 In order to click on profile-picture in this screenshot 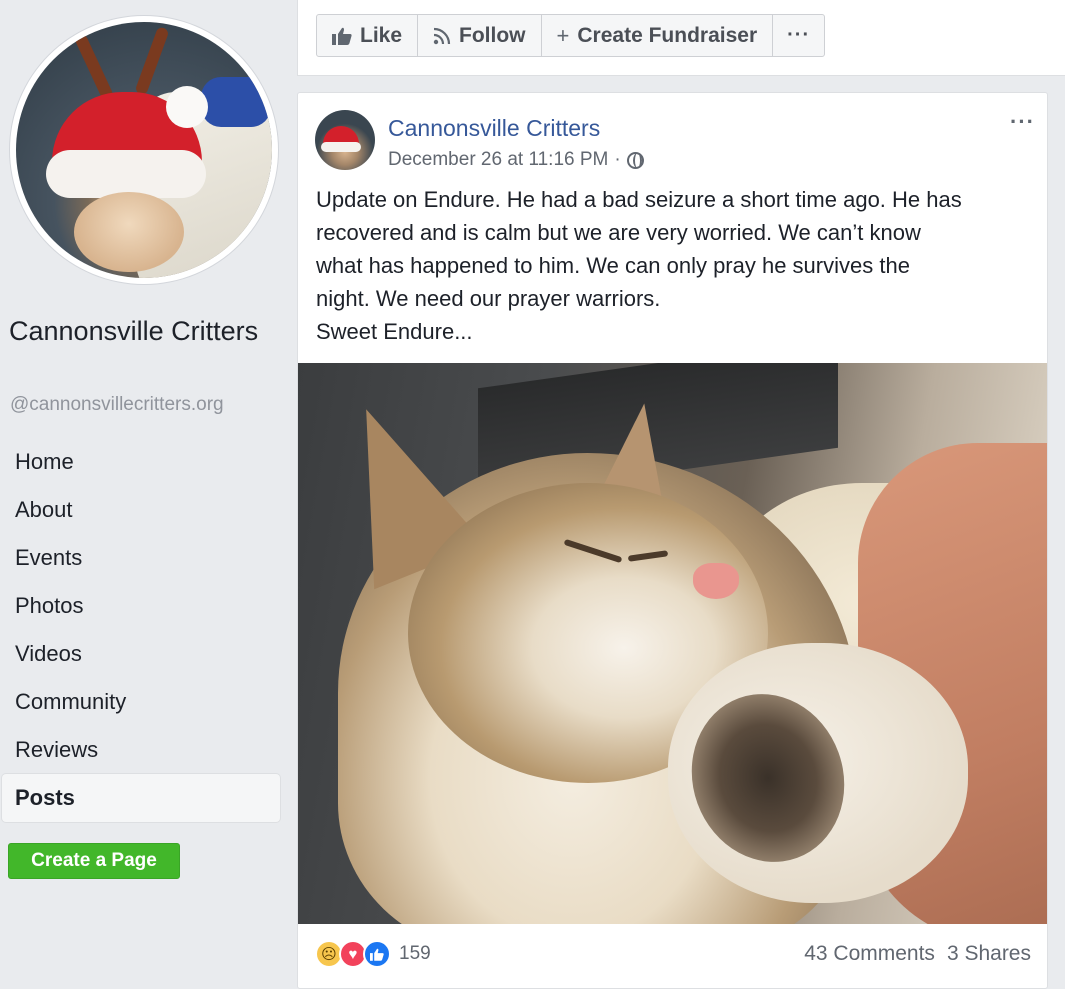, I will do `click(144, 150)`.